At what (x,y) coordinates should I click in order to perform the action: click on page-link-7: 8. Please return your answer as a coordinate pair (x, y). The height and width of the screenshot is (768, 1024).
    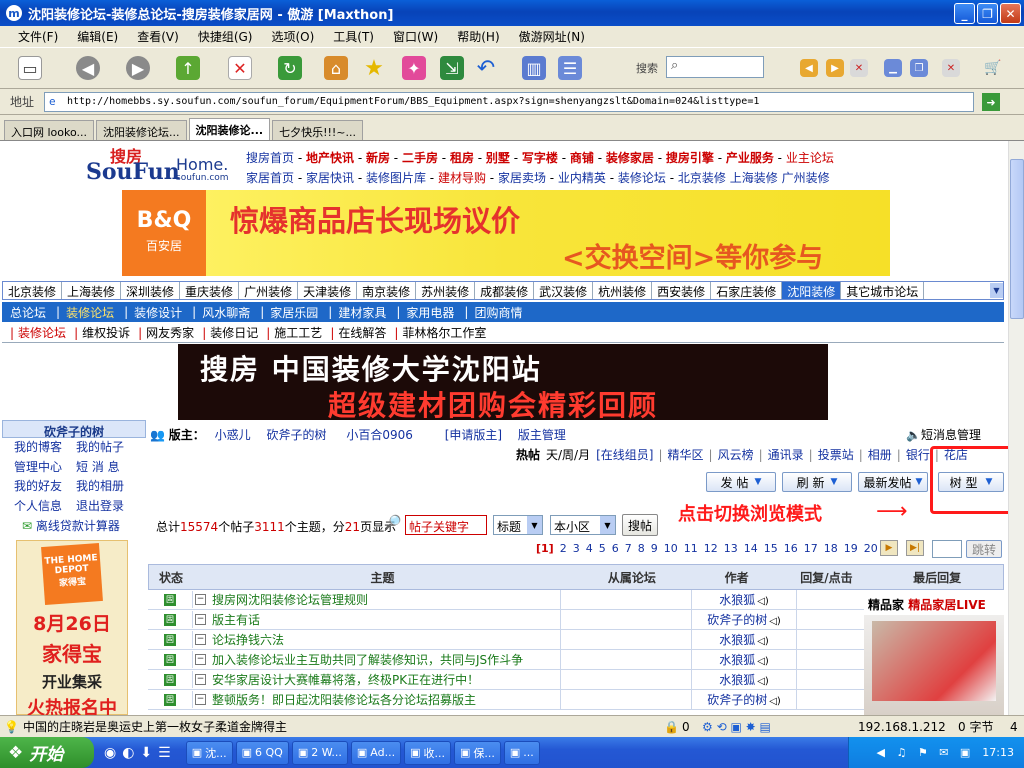
    Looking at the image, I should click on (641, 548).